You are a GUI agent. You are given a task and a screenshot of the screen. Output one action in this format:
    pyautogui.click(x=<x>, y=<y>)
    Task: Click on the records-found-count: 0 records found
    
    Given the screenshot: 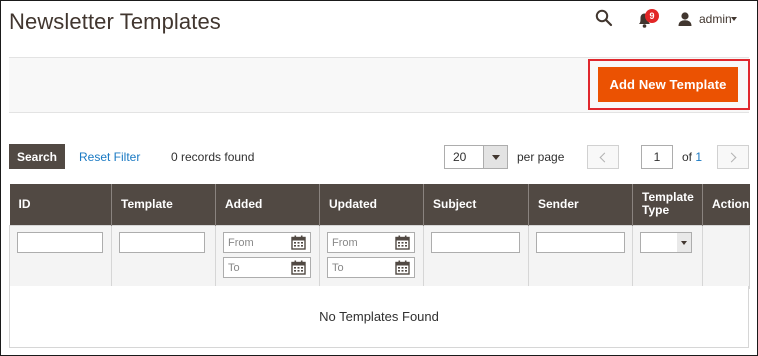 What is the action you would take?
    pyautogui.click(x=213, y=157)
    